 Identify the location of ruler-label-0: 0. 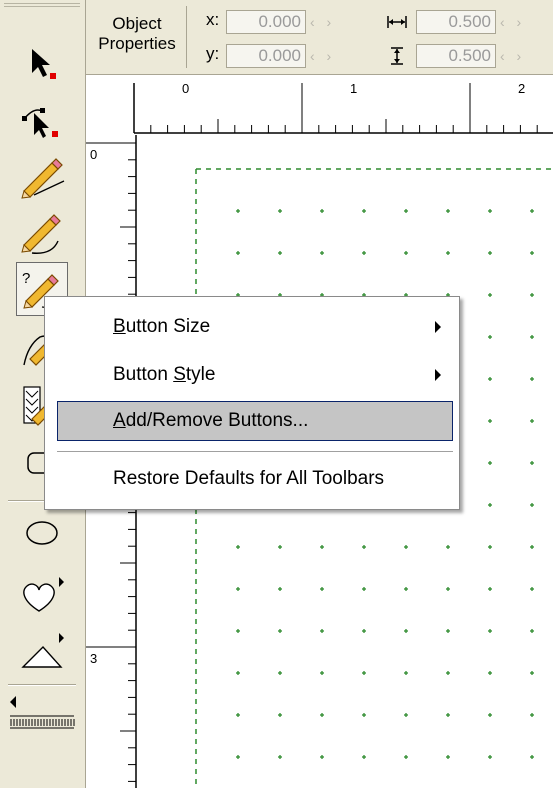
(185, 88).